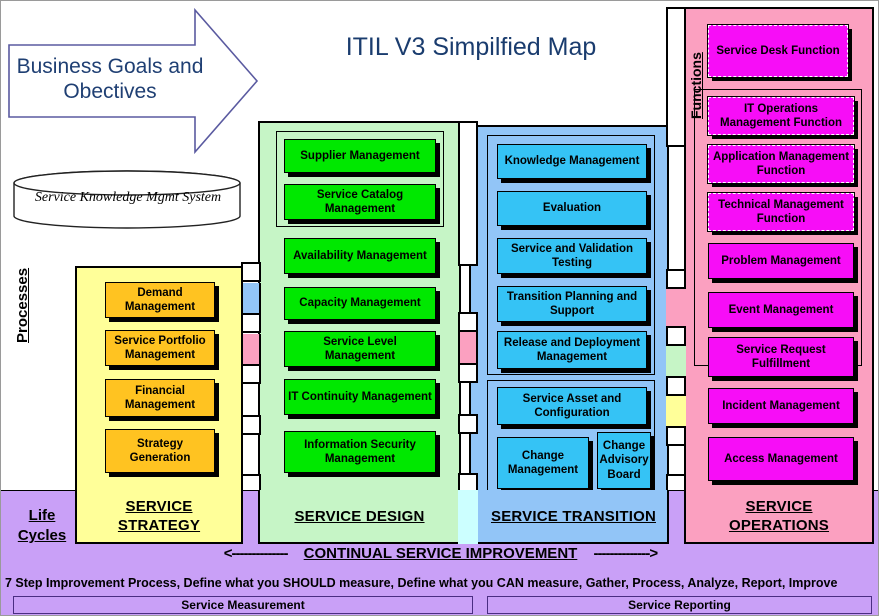 The height and width of the screenshot is (616, 879). Describe the element at coordinates (572, 304) in the screenshot. I see `box-transition-planning-and-support: Transition Planning and Support` at that location.